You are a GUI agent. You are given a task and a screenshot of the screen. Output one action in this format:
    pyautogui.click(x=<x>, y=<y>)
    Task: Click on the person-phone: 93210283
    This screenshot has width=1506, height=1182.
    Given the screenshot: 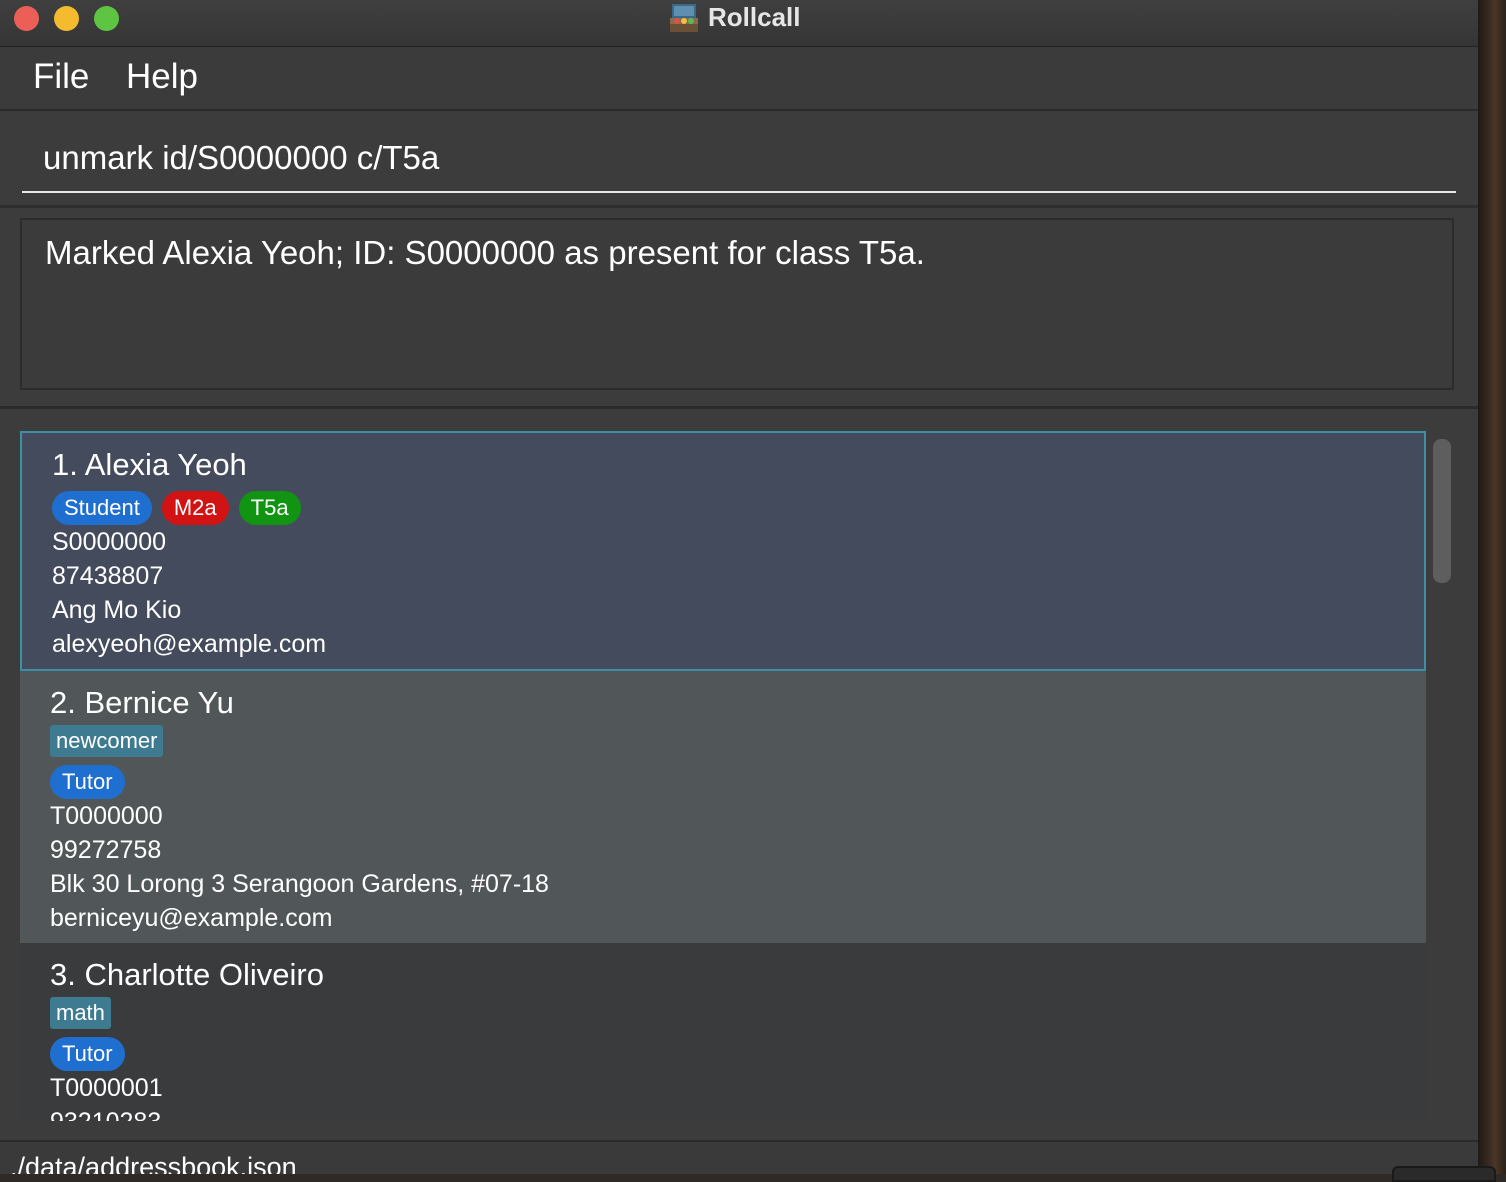 What is the action you would take?
    pyautogui.click(x=187, y=1113)
    